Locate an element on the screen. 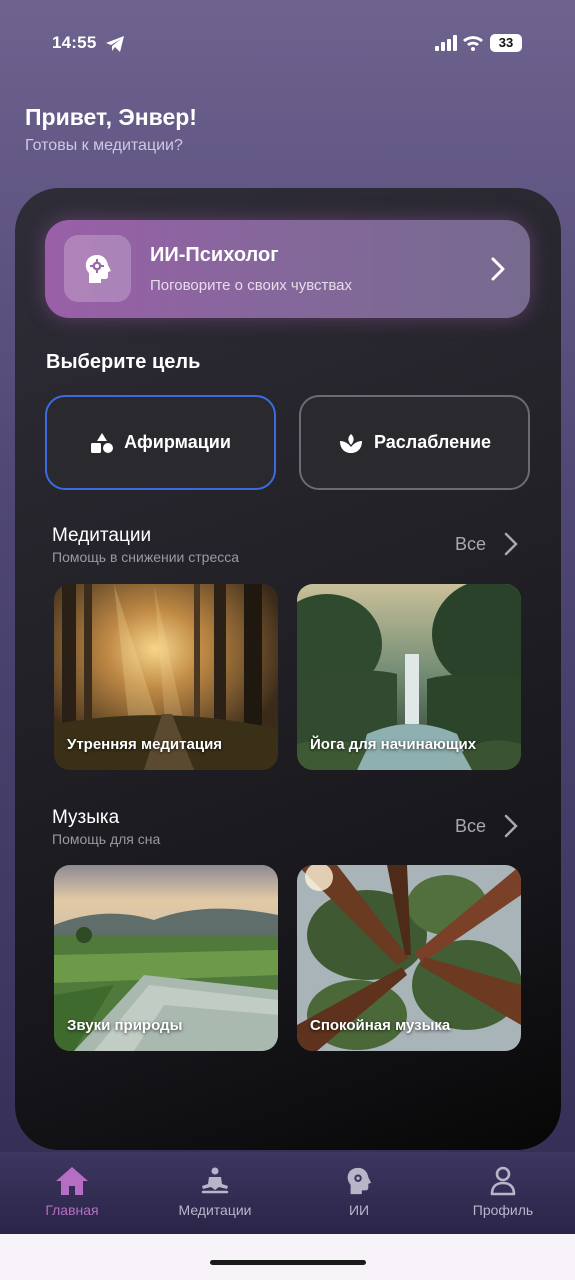 This screenshot has height=1280, width=575. meditation-card-yoga: Йога для начинающих is located at coordinates (409, 677).